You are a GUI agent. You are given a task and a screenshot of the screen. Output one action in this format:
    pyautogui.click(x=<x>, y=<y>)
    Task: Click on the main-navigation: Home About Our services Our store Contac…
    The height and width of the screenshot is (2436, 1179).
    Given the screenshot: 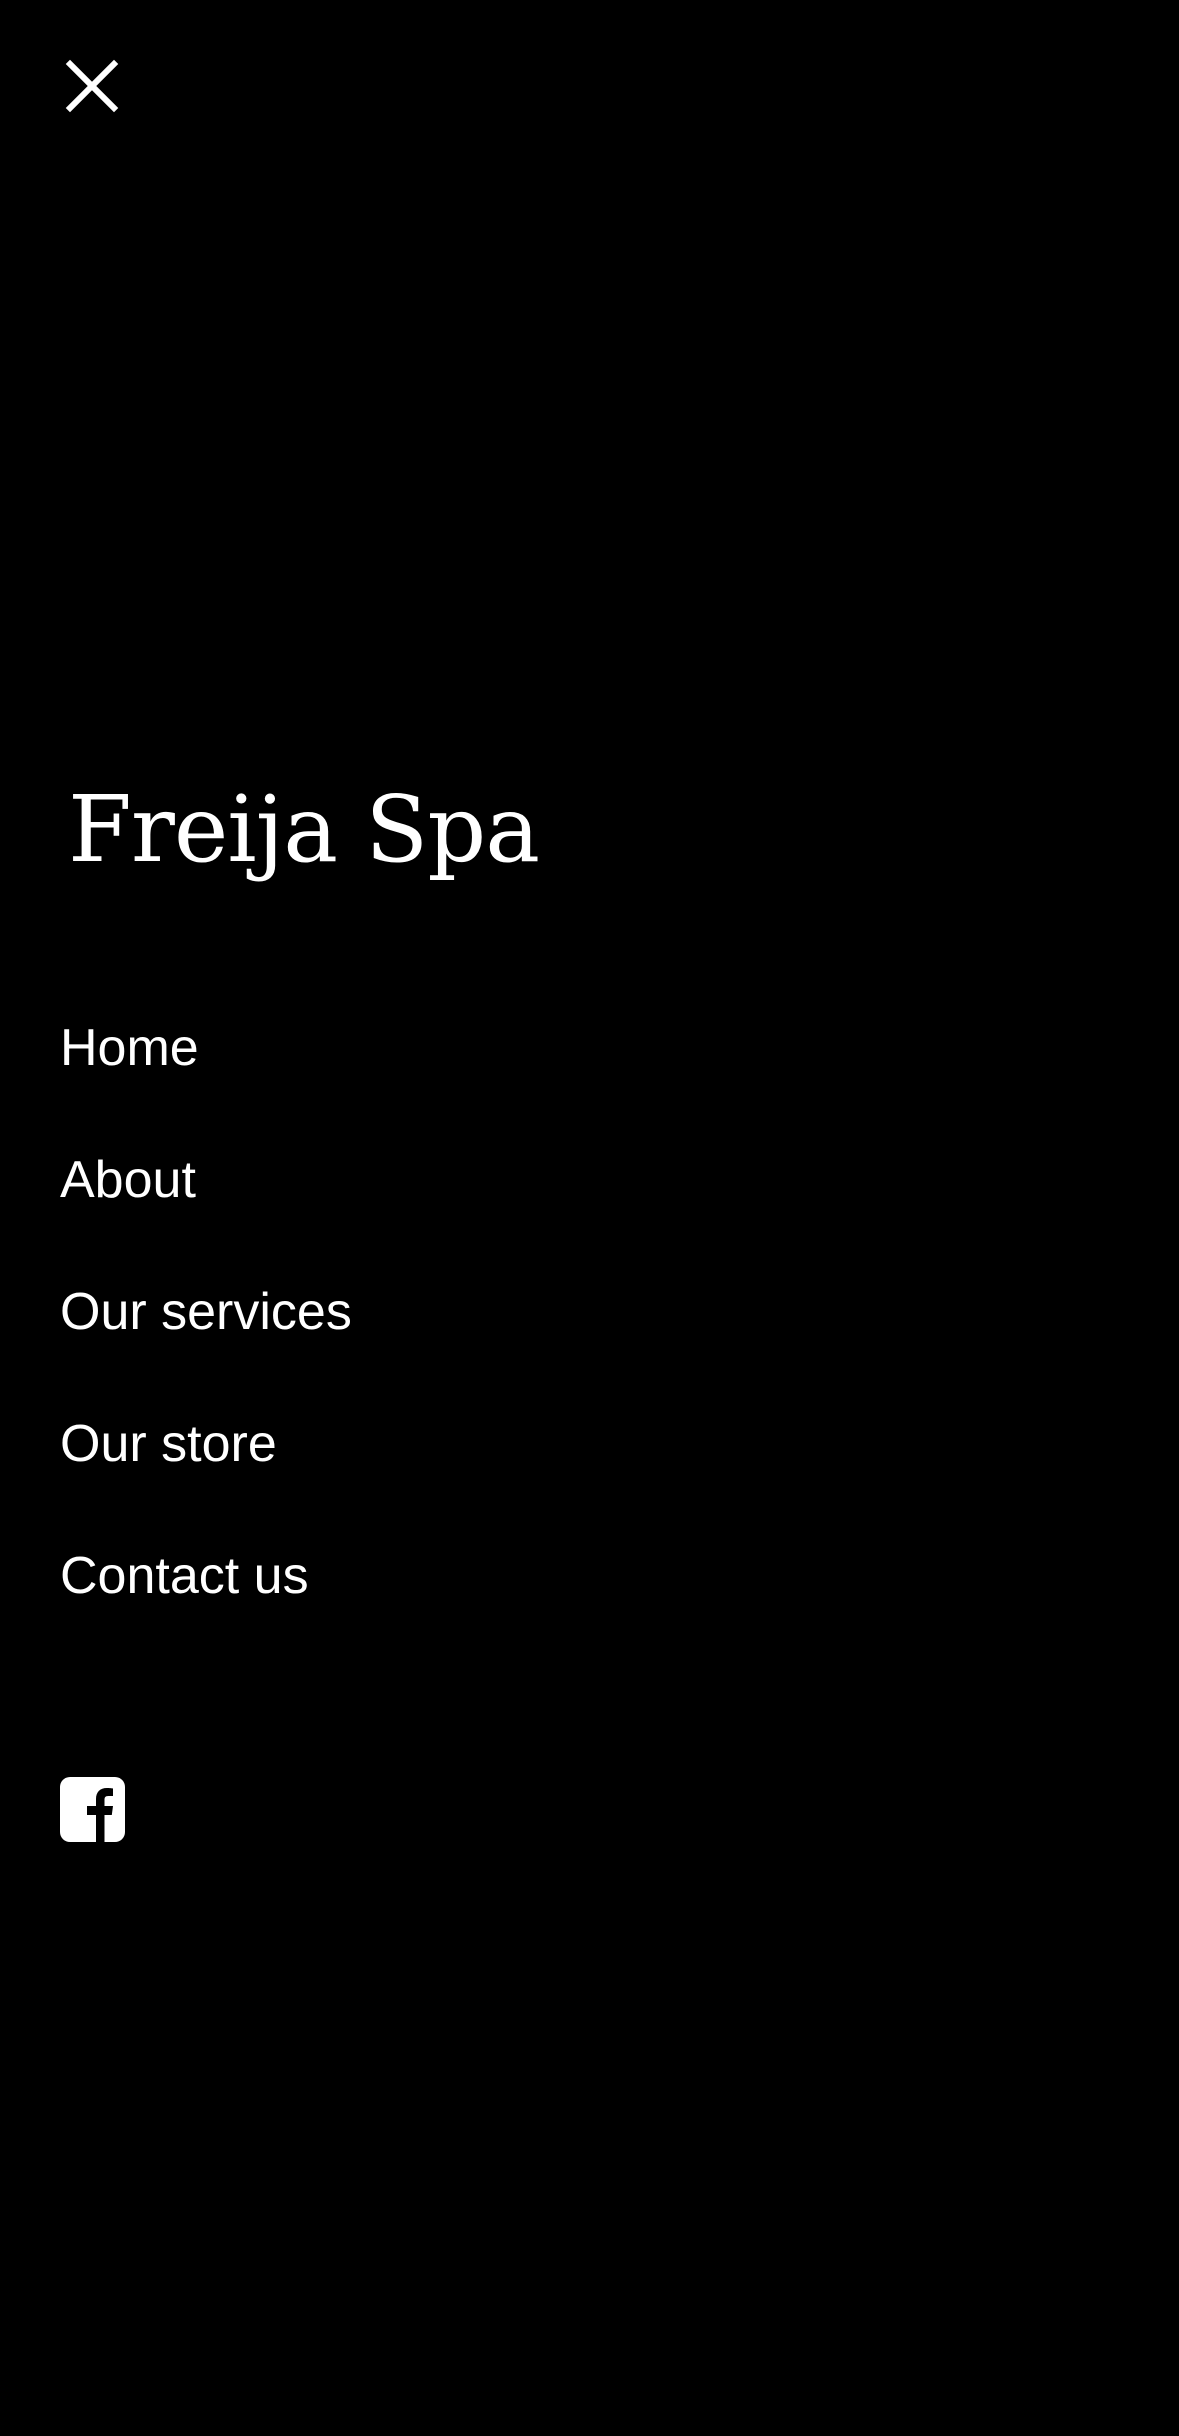 What is the action you would take?
    pyautogui.click(x=206, y=1330)
    